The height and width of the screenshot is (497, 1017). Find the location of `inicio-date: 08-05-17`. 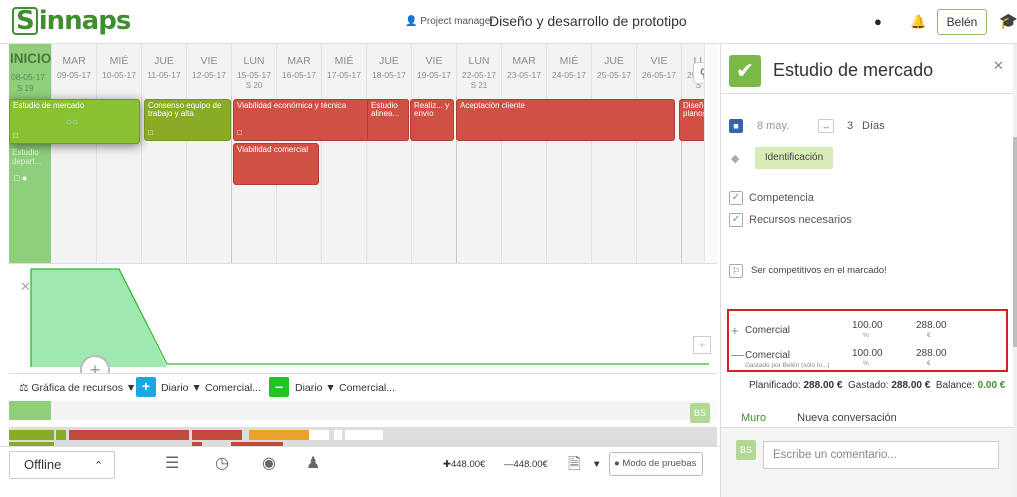

inicio-date: 08-05-17 is located at coordinates (28, 77).